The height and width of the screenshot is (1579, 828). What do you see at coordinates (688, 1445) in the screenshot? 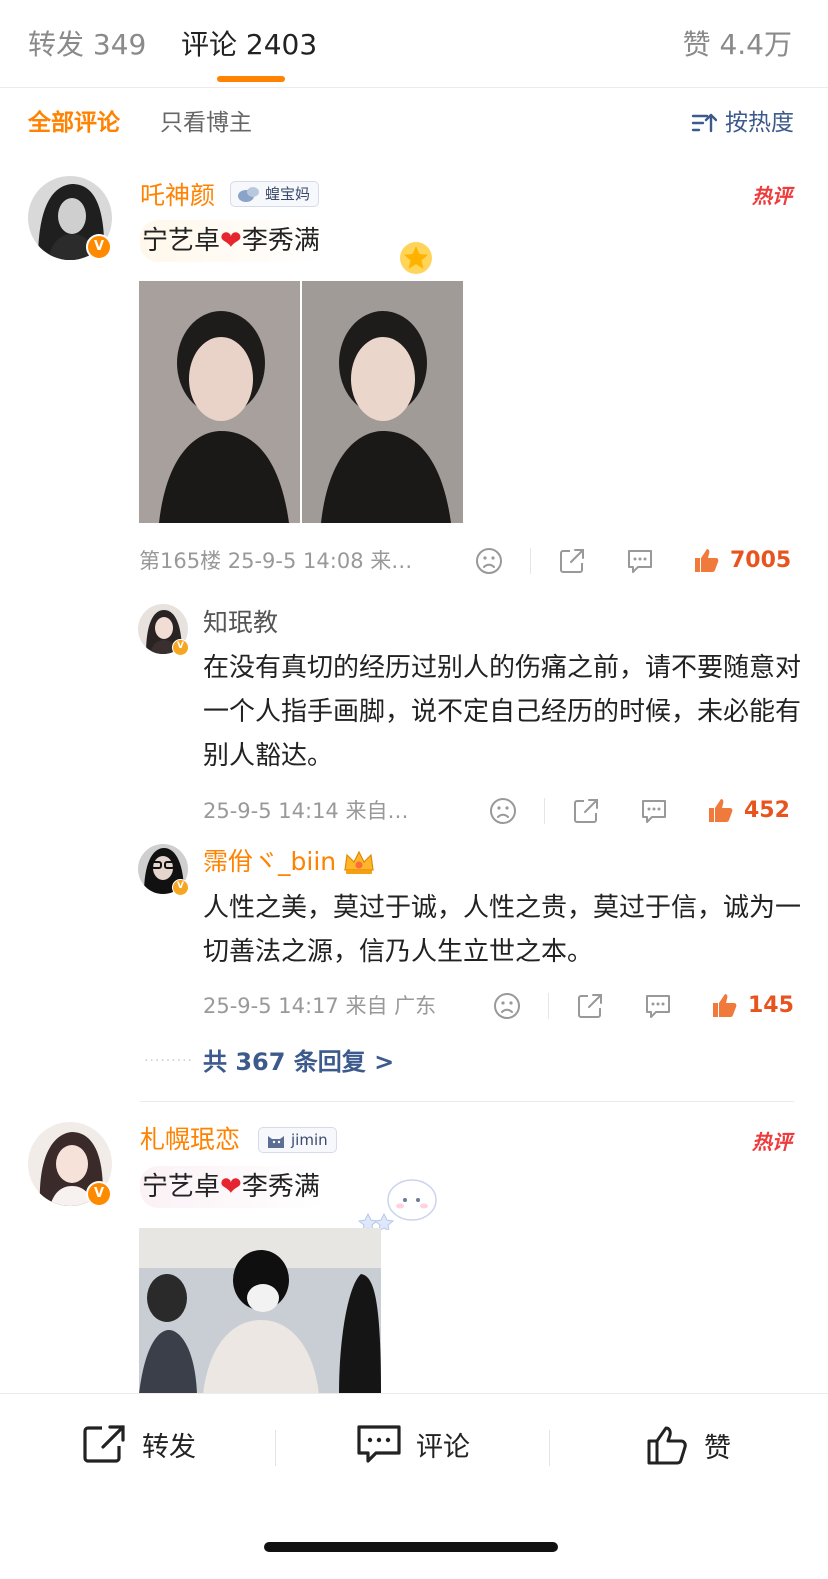
I see `like-post-button: 赞` at bounding box center [688, 1445].